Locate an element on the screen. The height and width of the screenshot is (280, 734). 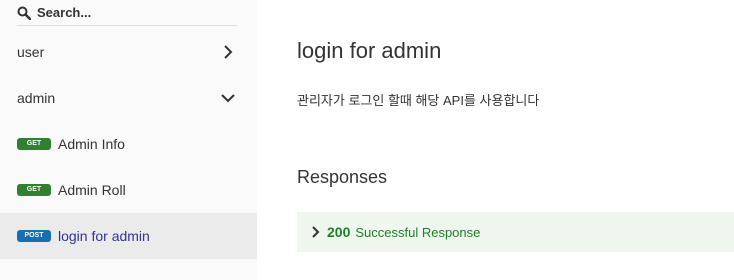
operation-description: 관리자가 로그인 할때 해당 API를 사용합니다 is located at coordinates (418, 100).